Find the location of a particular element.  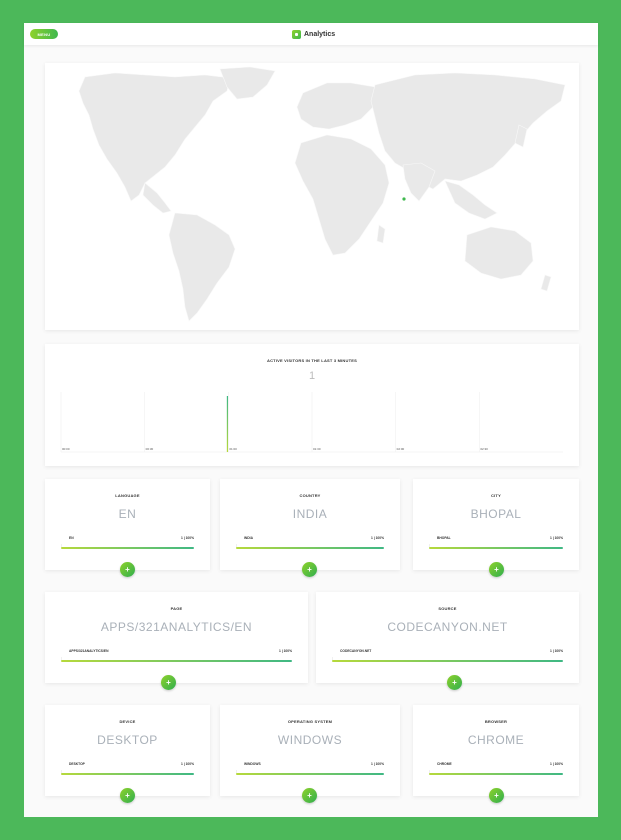

row-label: BHOPAL is located at coordinates (444, 538).